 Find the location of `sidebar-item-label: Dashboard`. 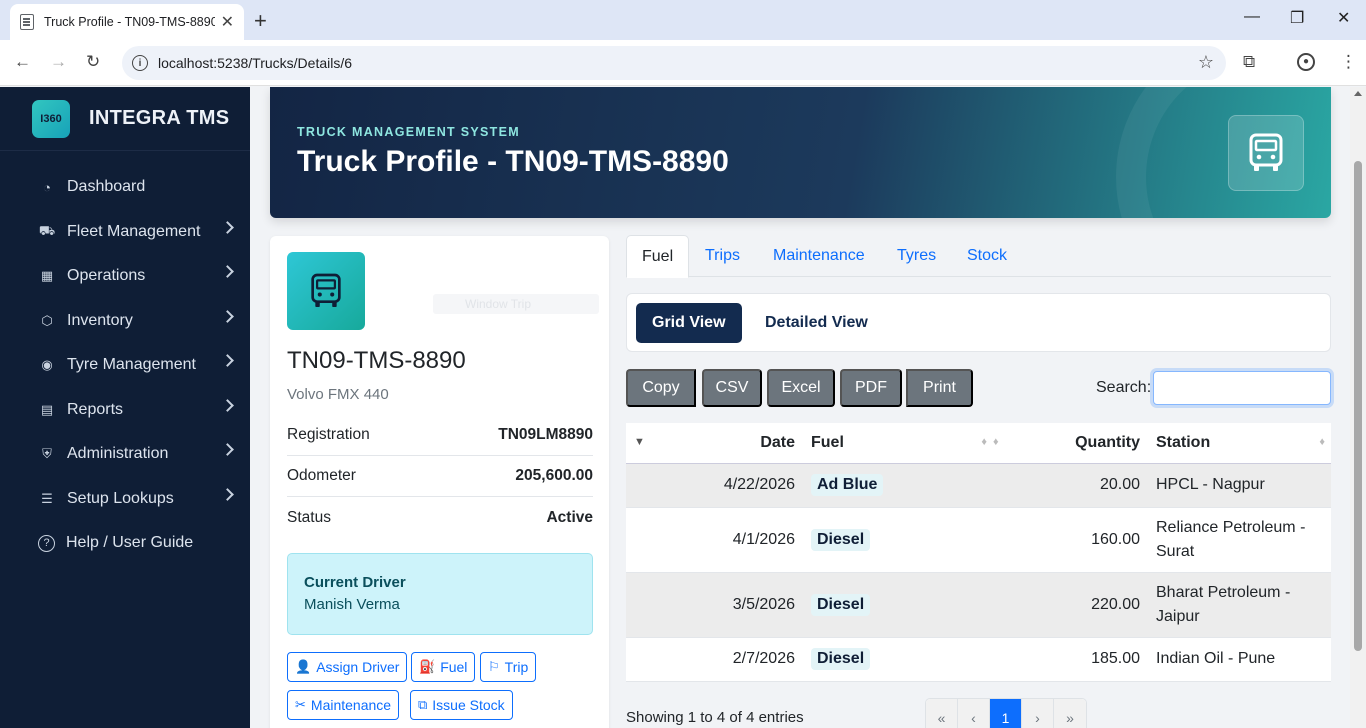

sidebar-item-label: Dashboard is located at coordinates (106, 187).